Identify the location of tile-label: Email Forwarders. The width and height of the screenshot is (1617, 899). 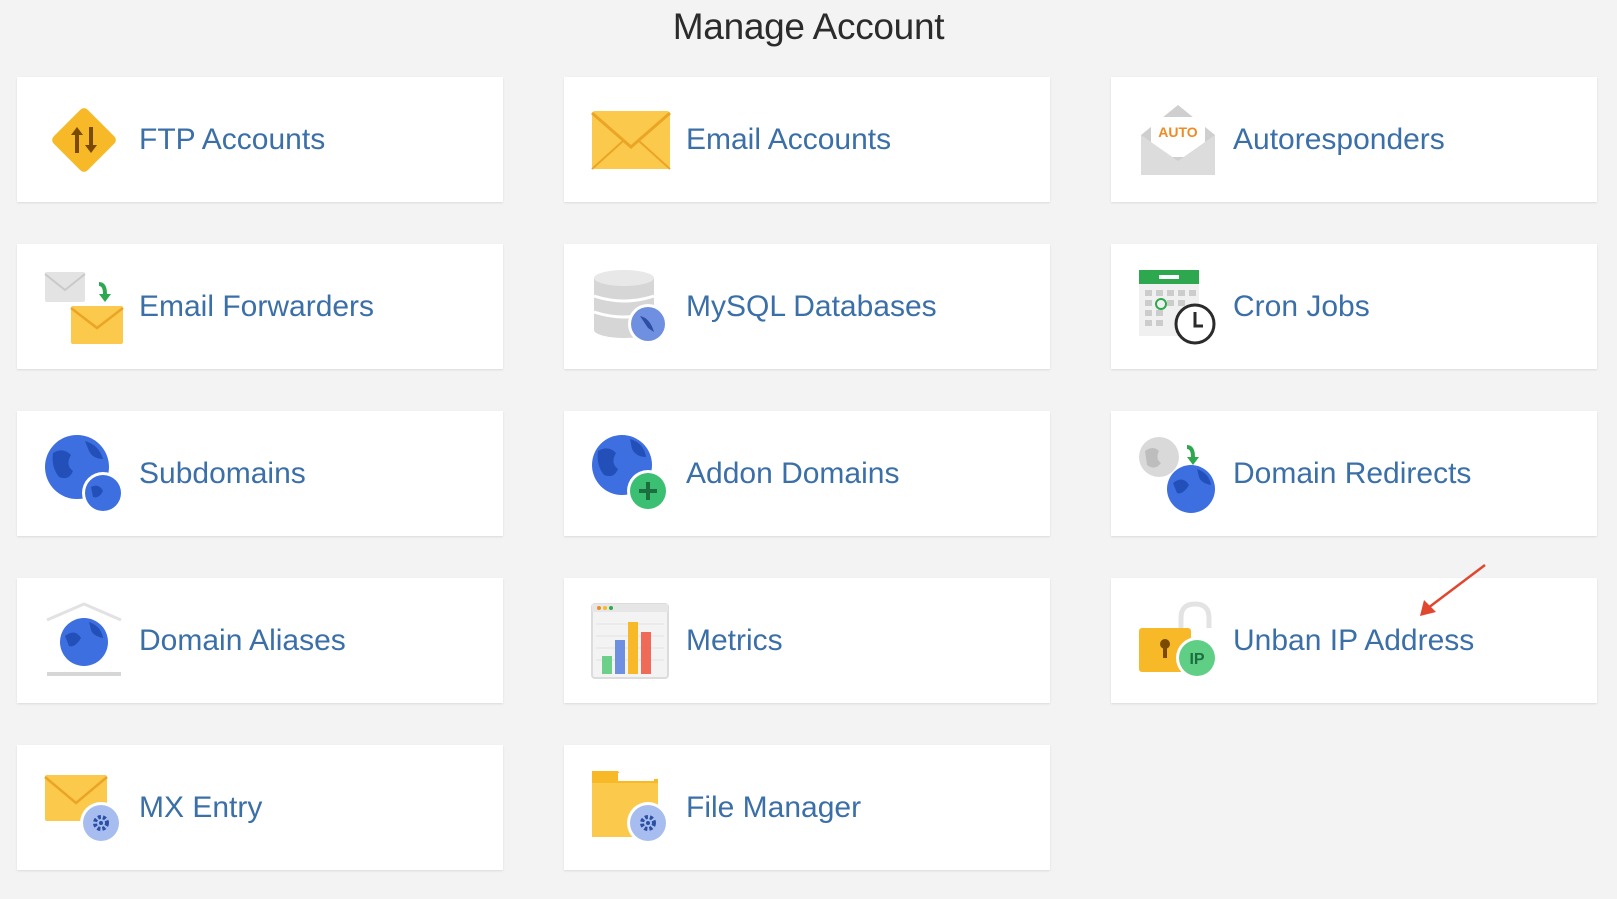
(257, 306).